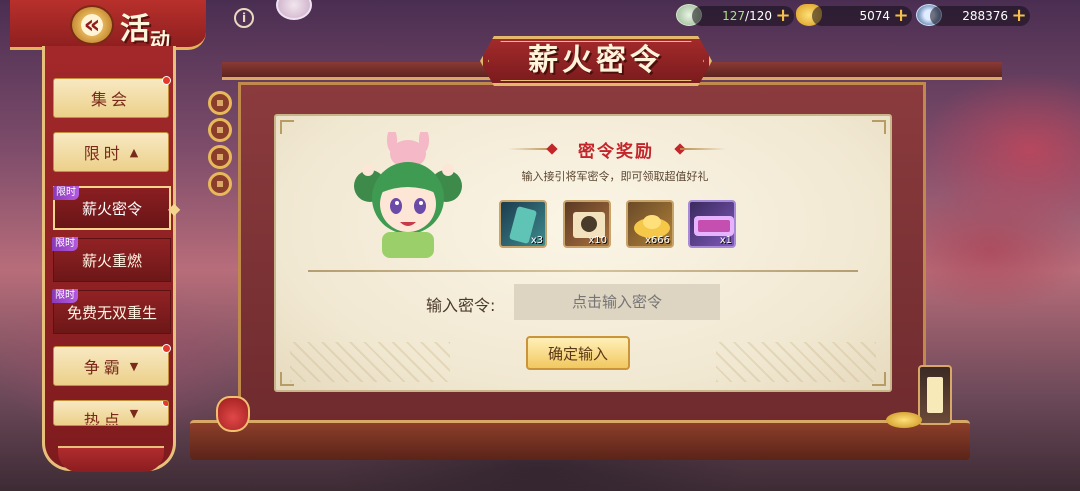 This screenshot has width=1080, height=491. Describe the element at coordinates (712, 224) in the screenshot. I see `reward-item-event-ticket: x1` at that location.